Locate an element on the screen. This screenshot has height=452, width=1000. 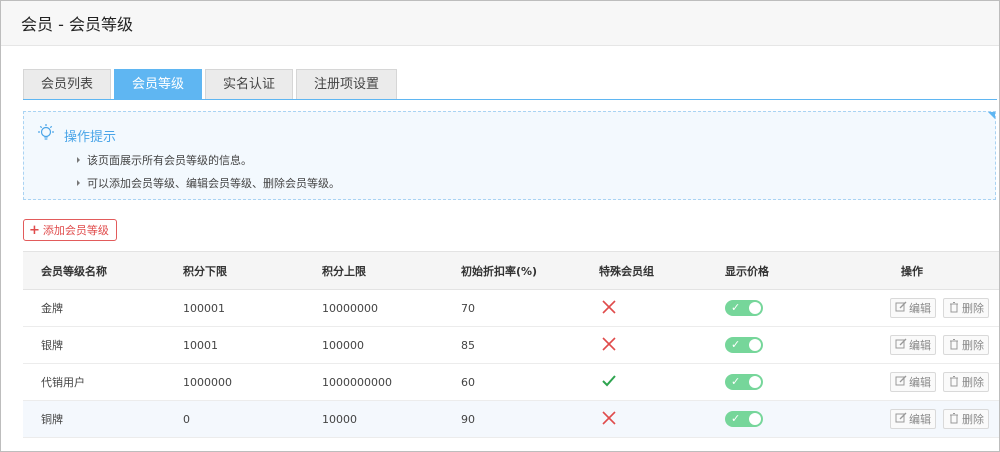
tab-underline is located at coordinates (510, 99).